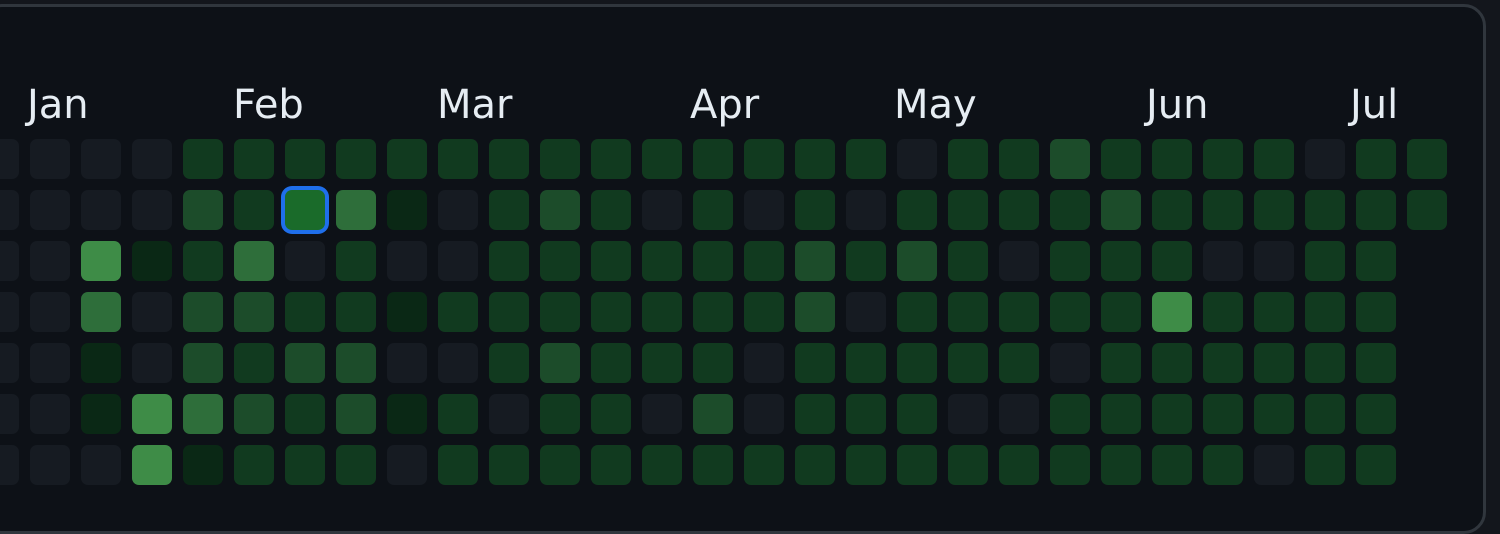  I want to click on selected-day-cell, so click(305, 210).